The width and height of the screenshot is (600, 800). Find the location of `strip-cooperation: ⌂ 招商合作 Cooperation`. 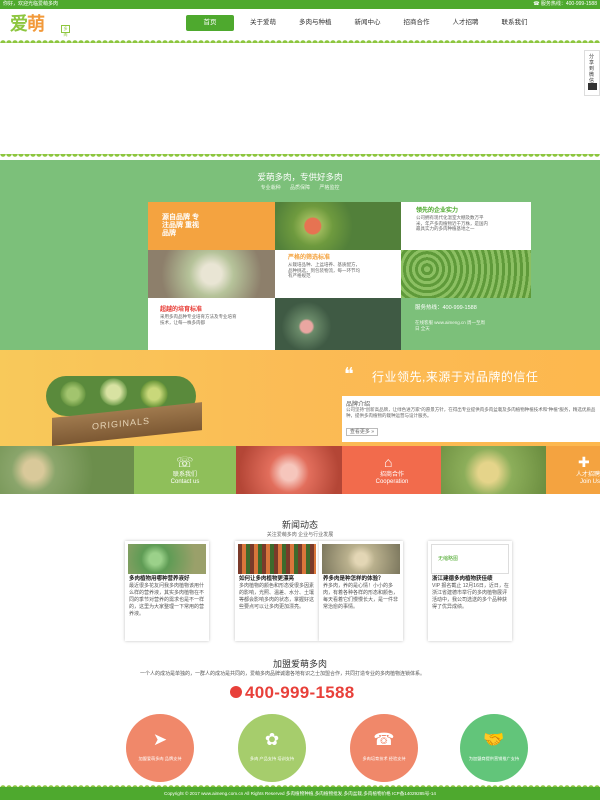

strip-cooperation: ⌂ 招商合作 Cooperation is located at coordinates (391, 470).